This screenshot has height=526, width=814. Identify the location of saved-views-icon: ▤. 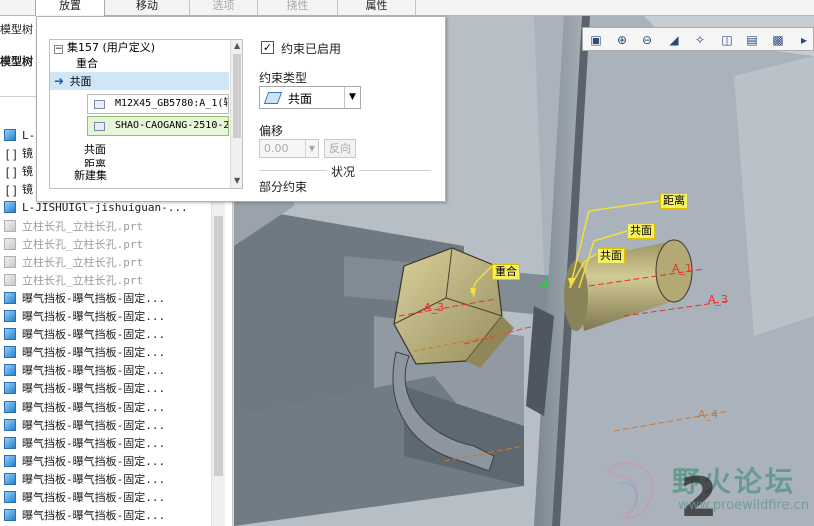
(752, 40).